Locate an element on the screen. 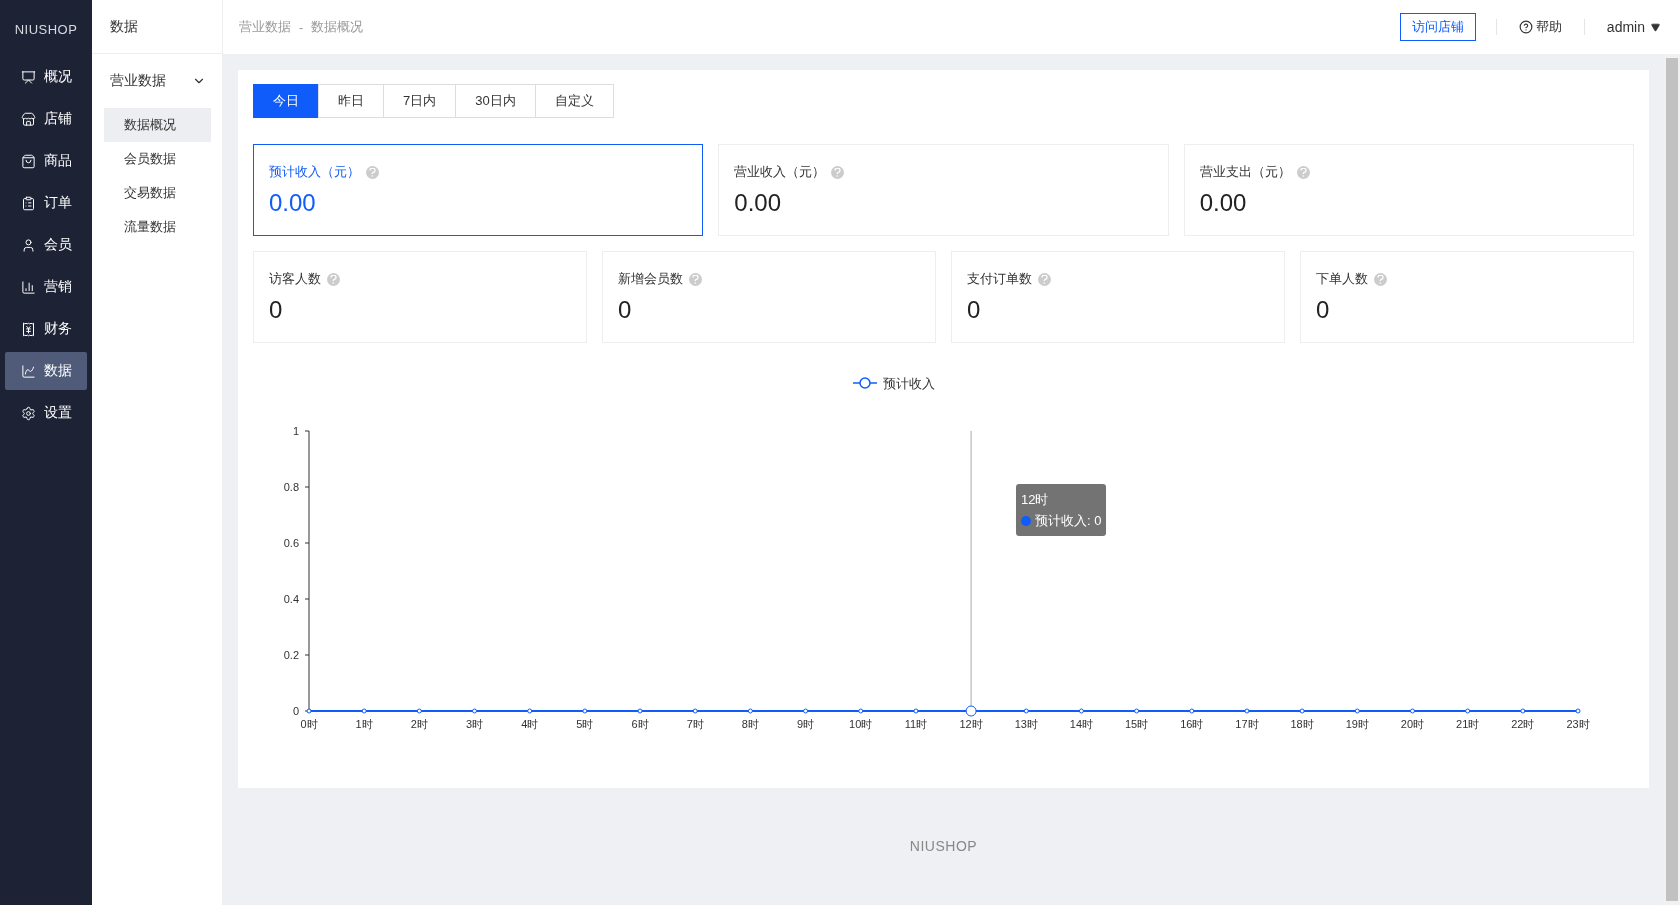  submenu-item: 交易数据 is located at coordinates (157, 193).